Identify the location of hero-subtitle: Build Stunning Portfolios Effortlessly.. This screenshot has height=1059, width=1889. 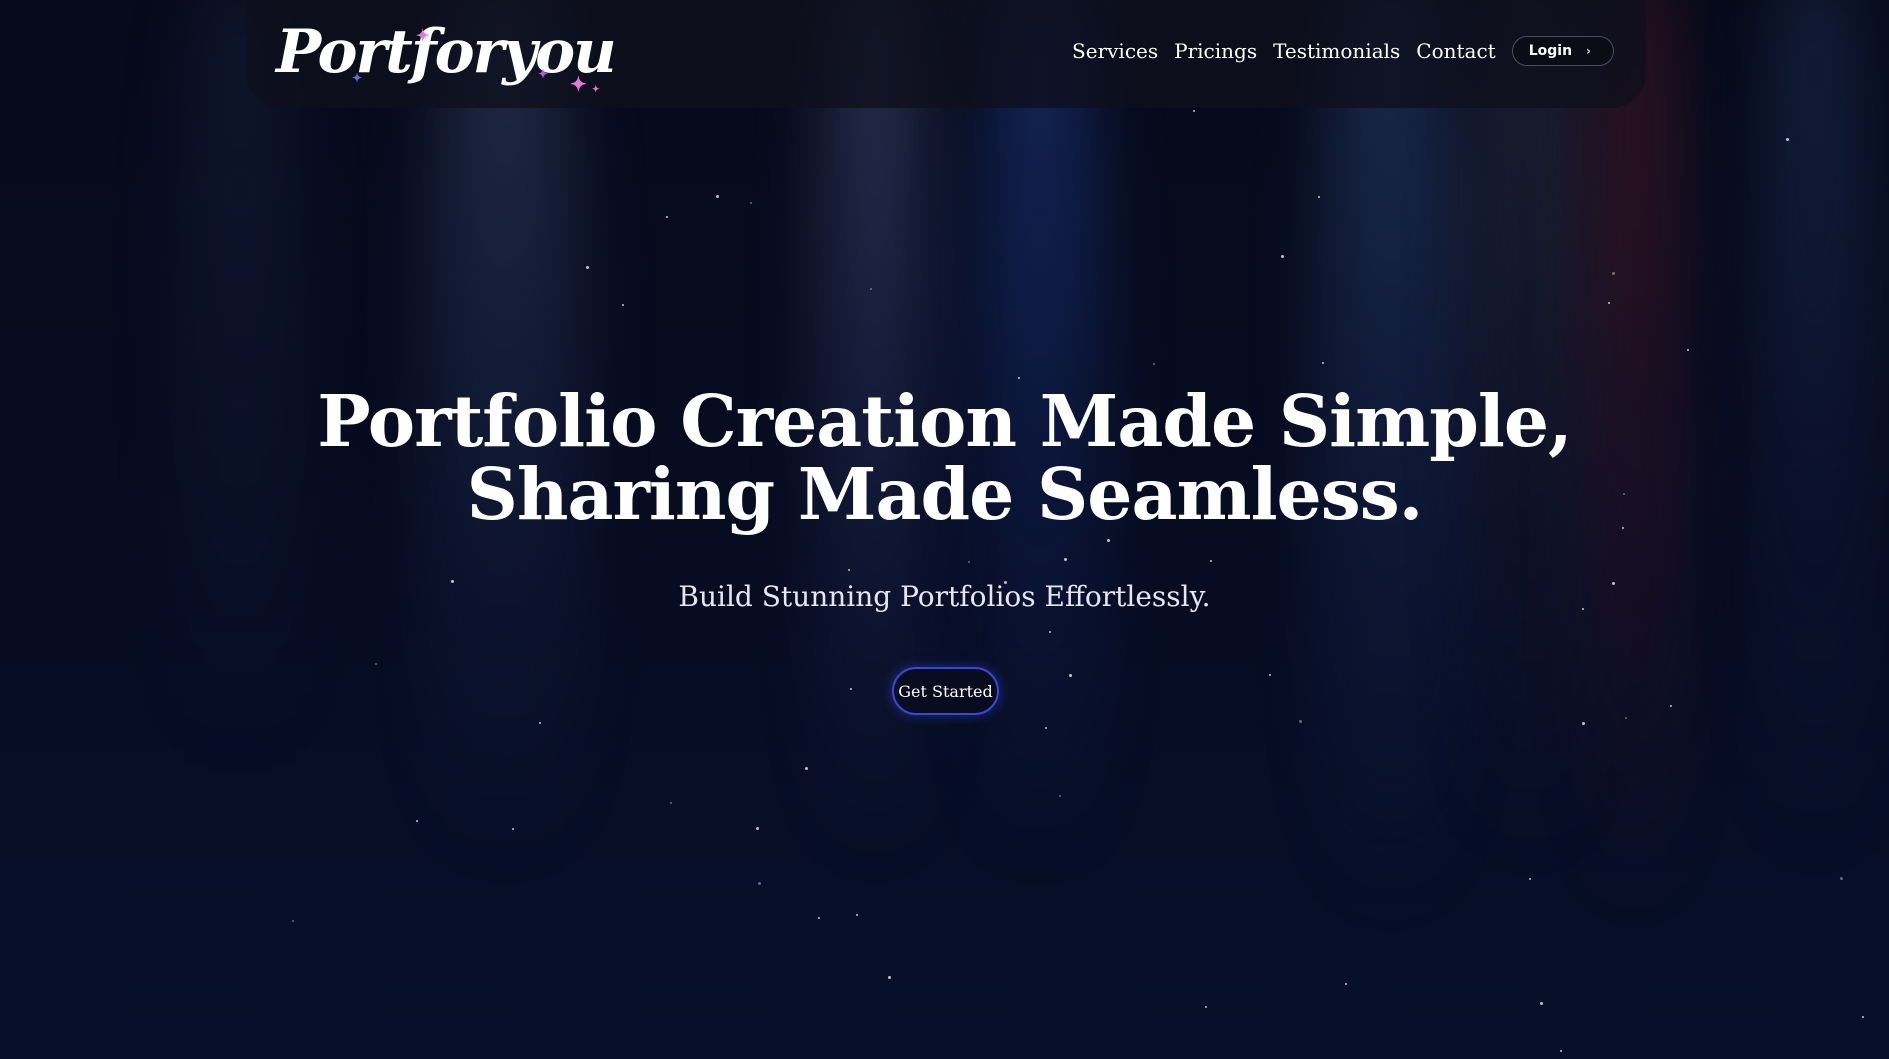
(944, 596).